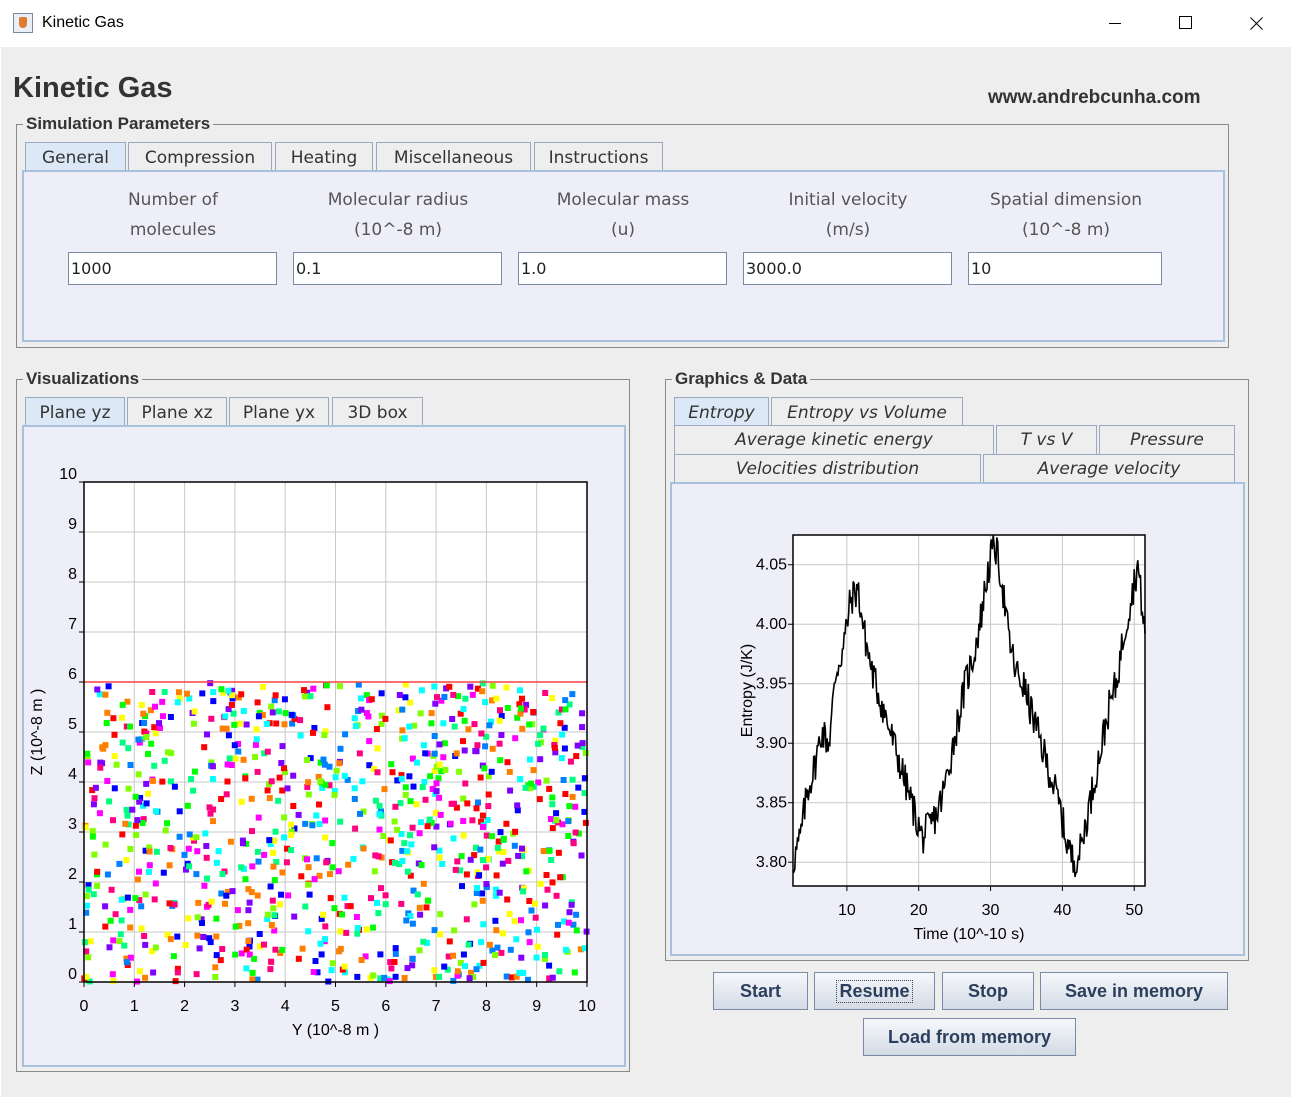 The height and width of the screenshot is (1098, 1292). What do you see at coordinates (1115, 23) in the screenshot?
I see `minimize-icon` at bounding box center [1115, 23].